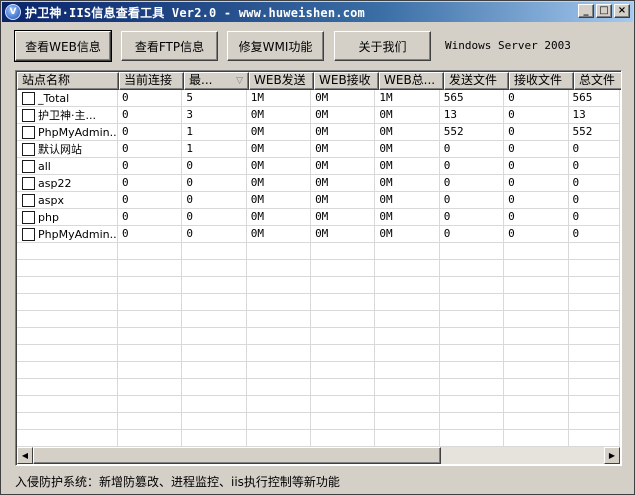 The height and width of the screenshot is (495, 635). I want to click on scroll-left-arrow-icon: ◀, so click(25, 455).